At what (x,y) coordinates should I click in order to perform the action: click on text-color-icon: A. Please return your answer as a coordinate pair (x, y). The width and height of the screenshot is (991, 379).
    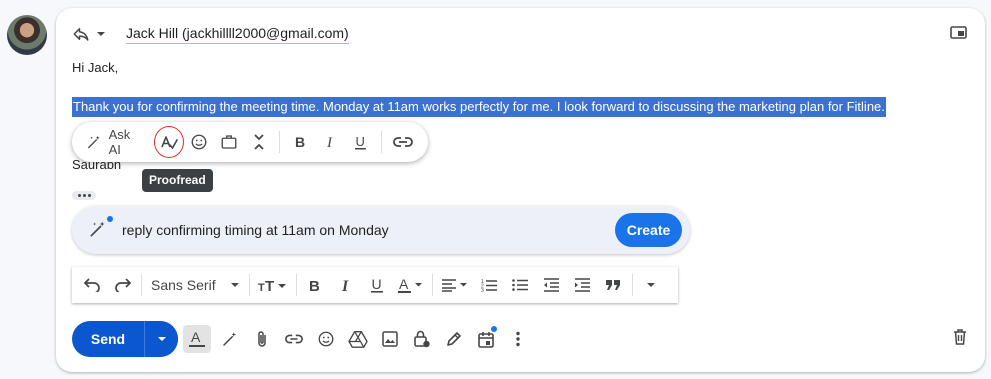
    Looking at the image, I should click on (411, 285).